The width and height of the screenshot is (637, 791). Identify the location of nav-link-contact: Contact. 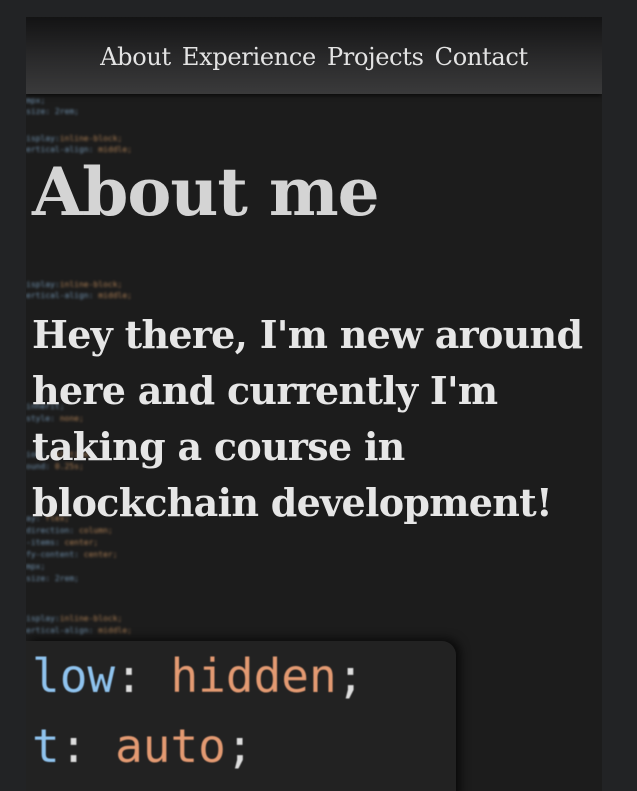
(482, 57).